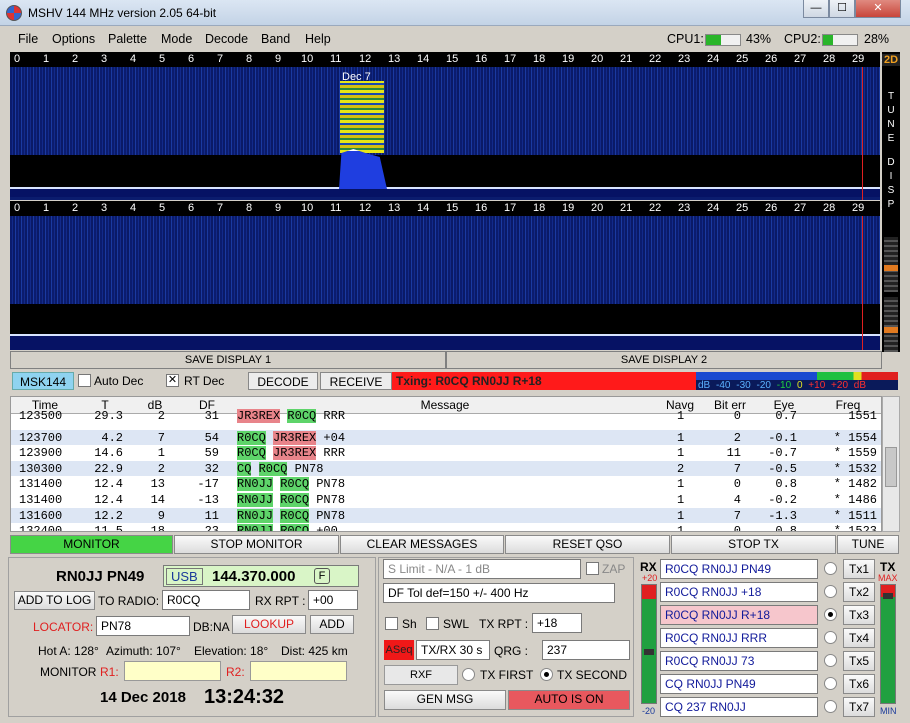 Image resolution: width=910 pixels, height=723 pixels. I want to click on menu-file: File, so click(28, 39).